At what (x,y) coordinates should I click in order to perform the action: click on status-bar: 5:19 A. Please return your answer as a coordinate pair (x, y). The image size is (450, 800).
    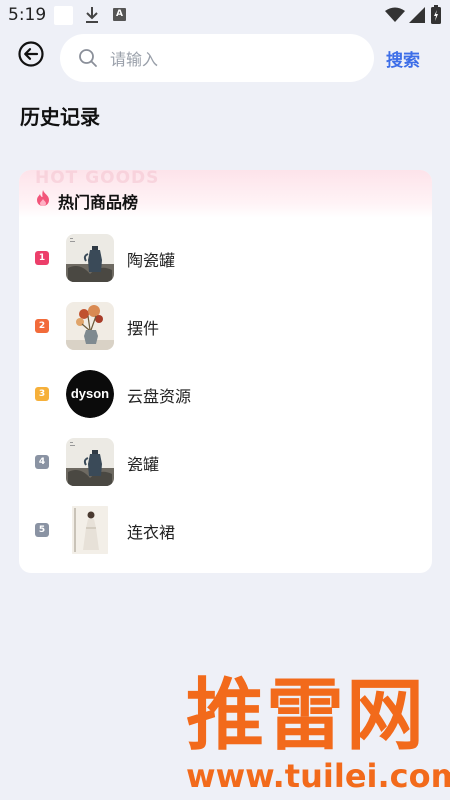
    Looking at the image, I should click on (225, 15).